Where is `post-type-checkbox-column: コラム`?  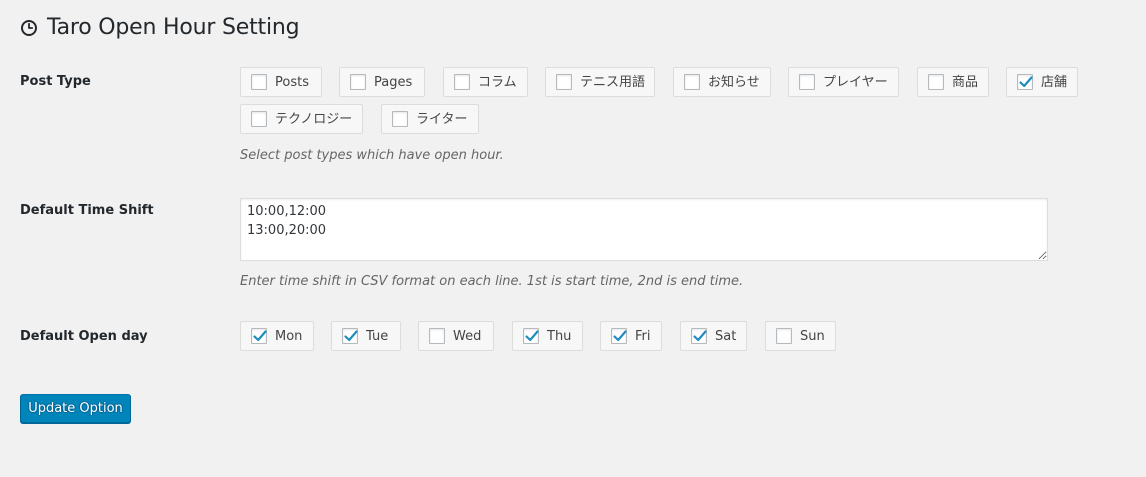 post-type-checkbox-column: コラム is located at coordinates (485, 82).